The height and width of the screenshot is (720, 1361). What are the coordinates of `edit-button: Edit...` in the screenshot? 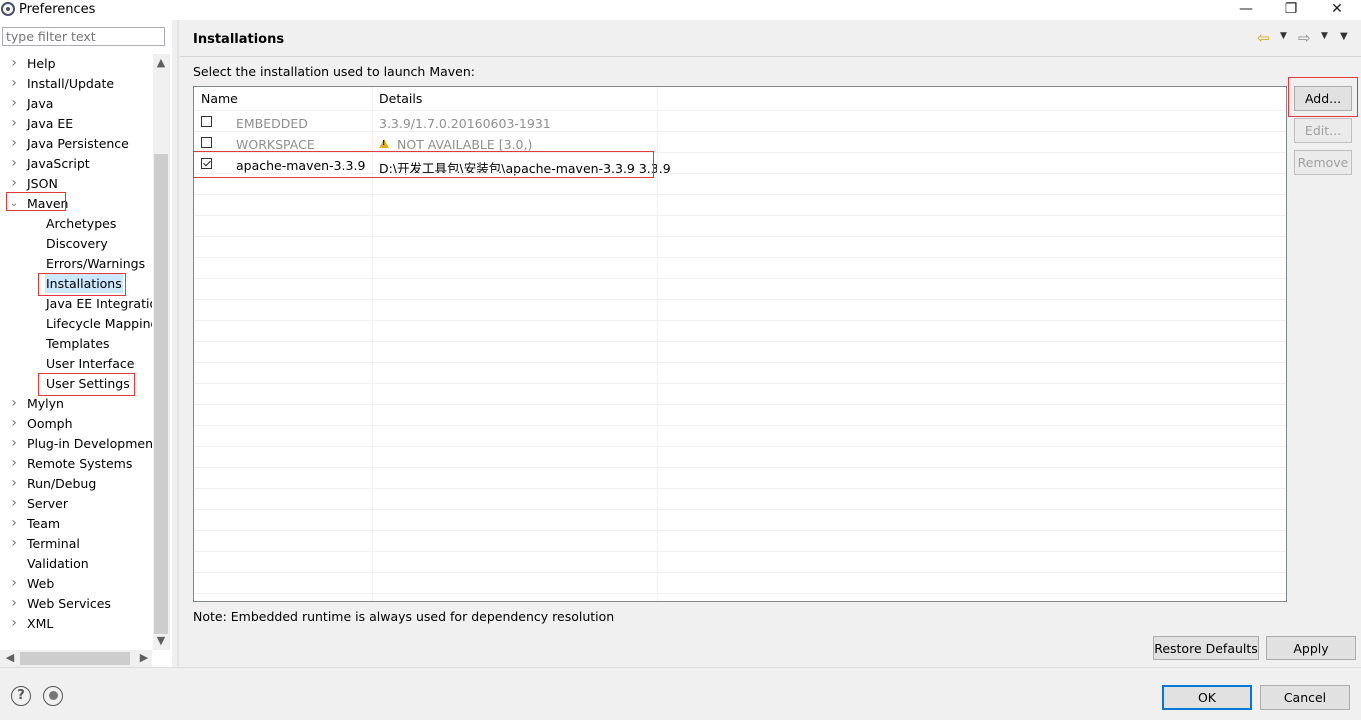 It's located at (1323, 130).